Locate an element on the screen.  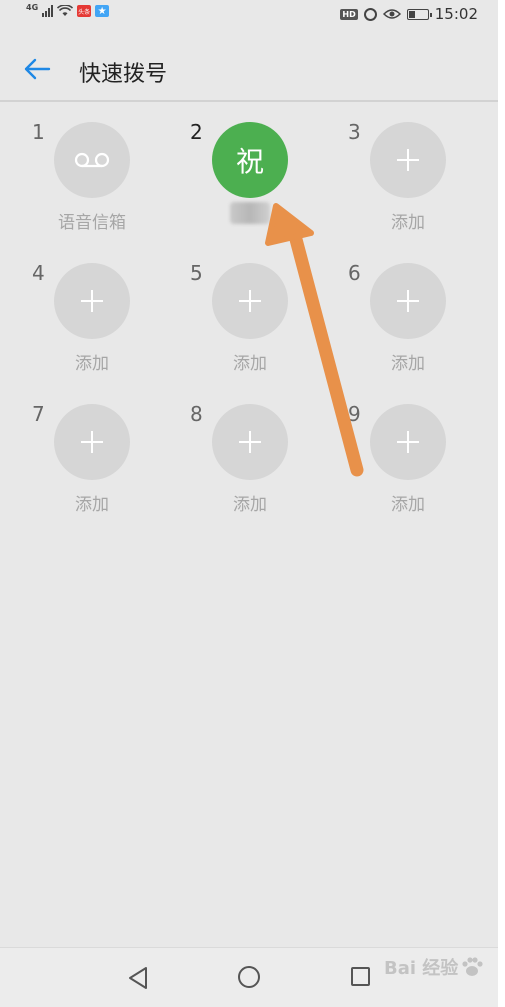
slot-number: 2 is located at coordinates (196, 132).